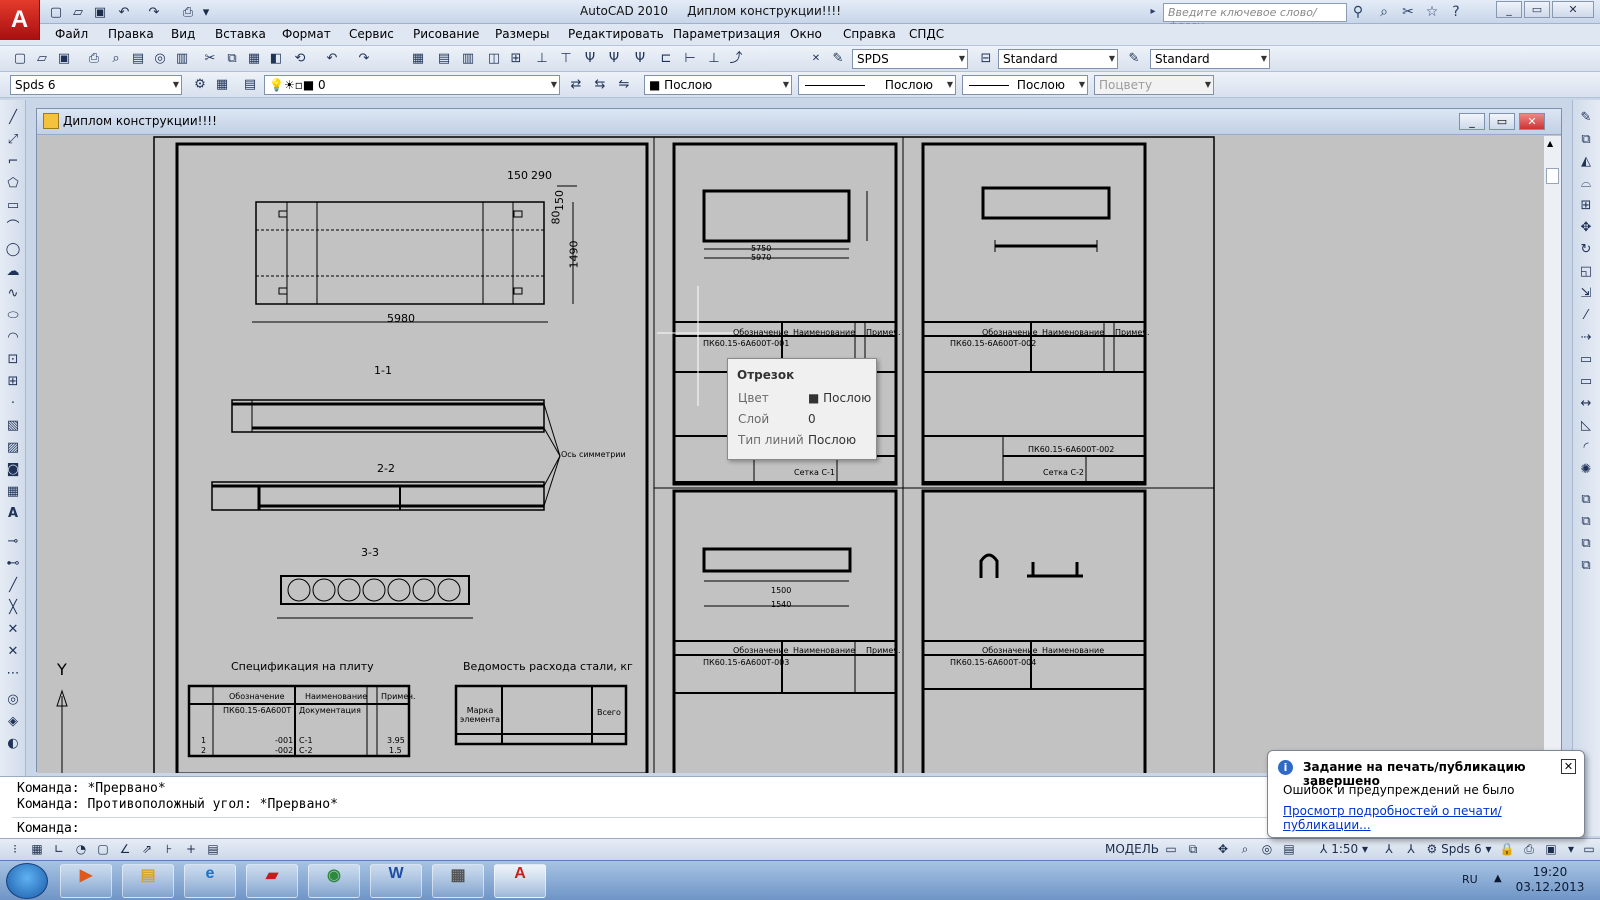  I want to click on table-insert-icon: ▤, so click(444, 59).